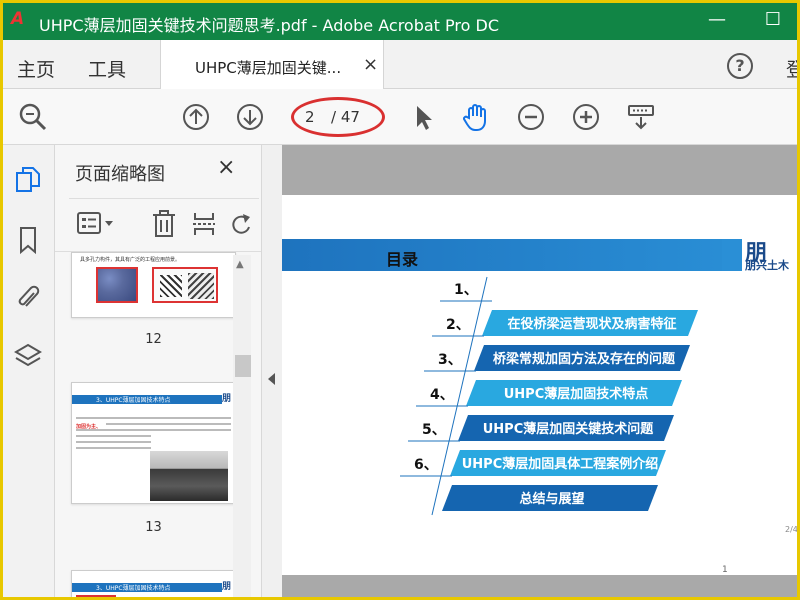  What do you see at coordinates (717, 21) in the screenshot?
I see `minimize-button: —` at bounding box center [717, 21].